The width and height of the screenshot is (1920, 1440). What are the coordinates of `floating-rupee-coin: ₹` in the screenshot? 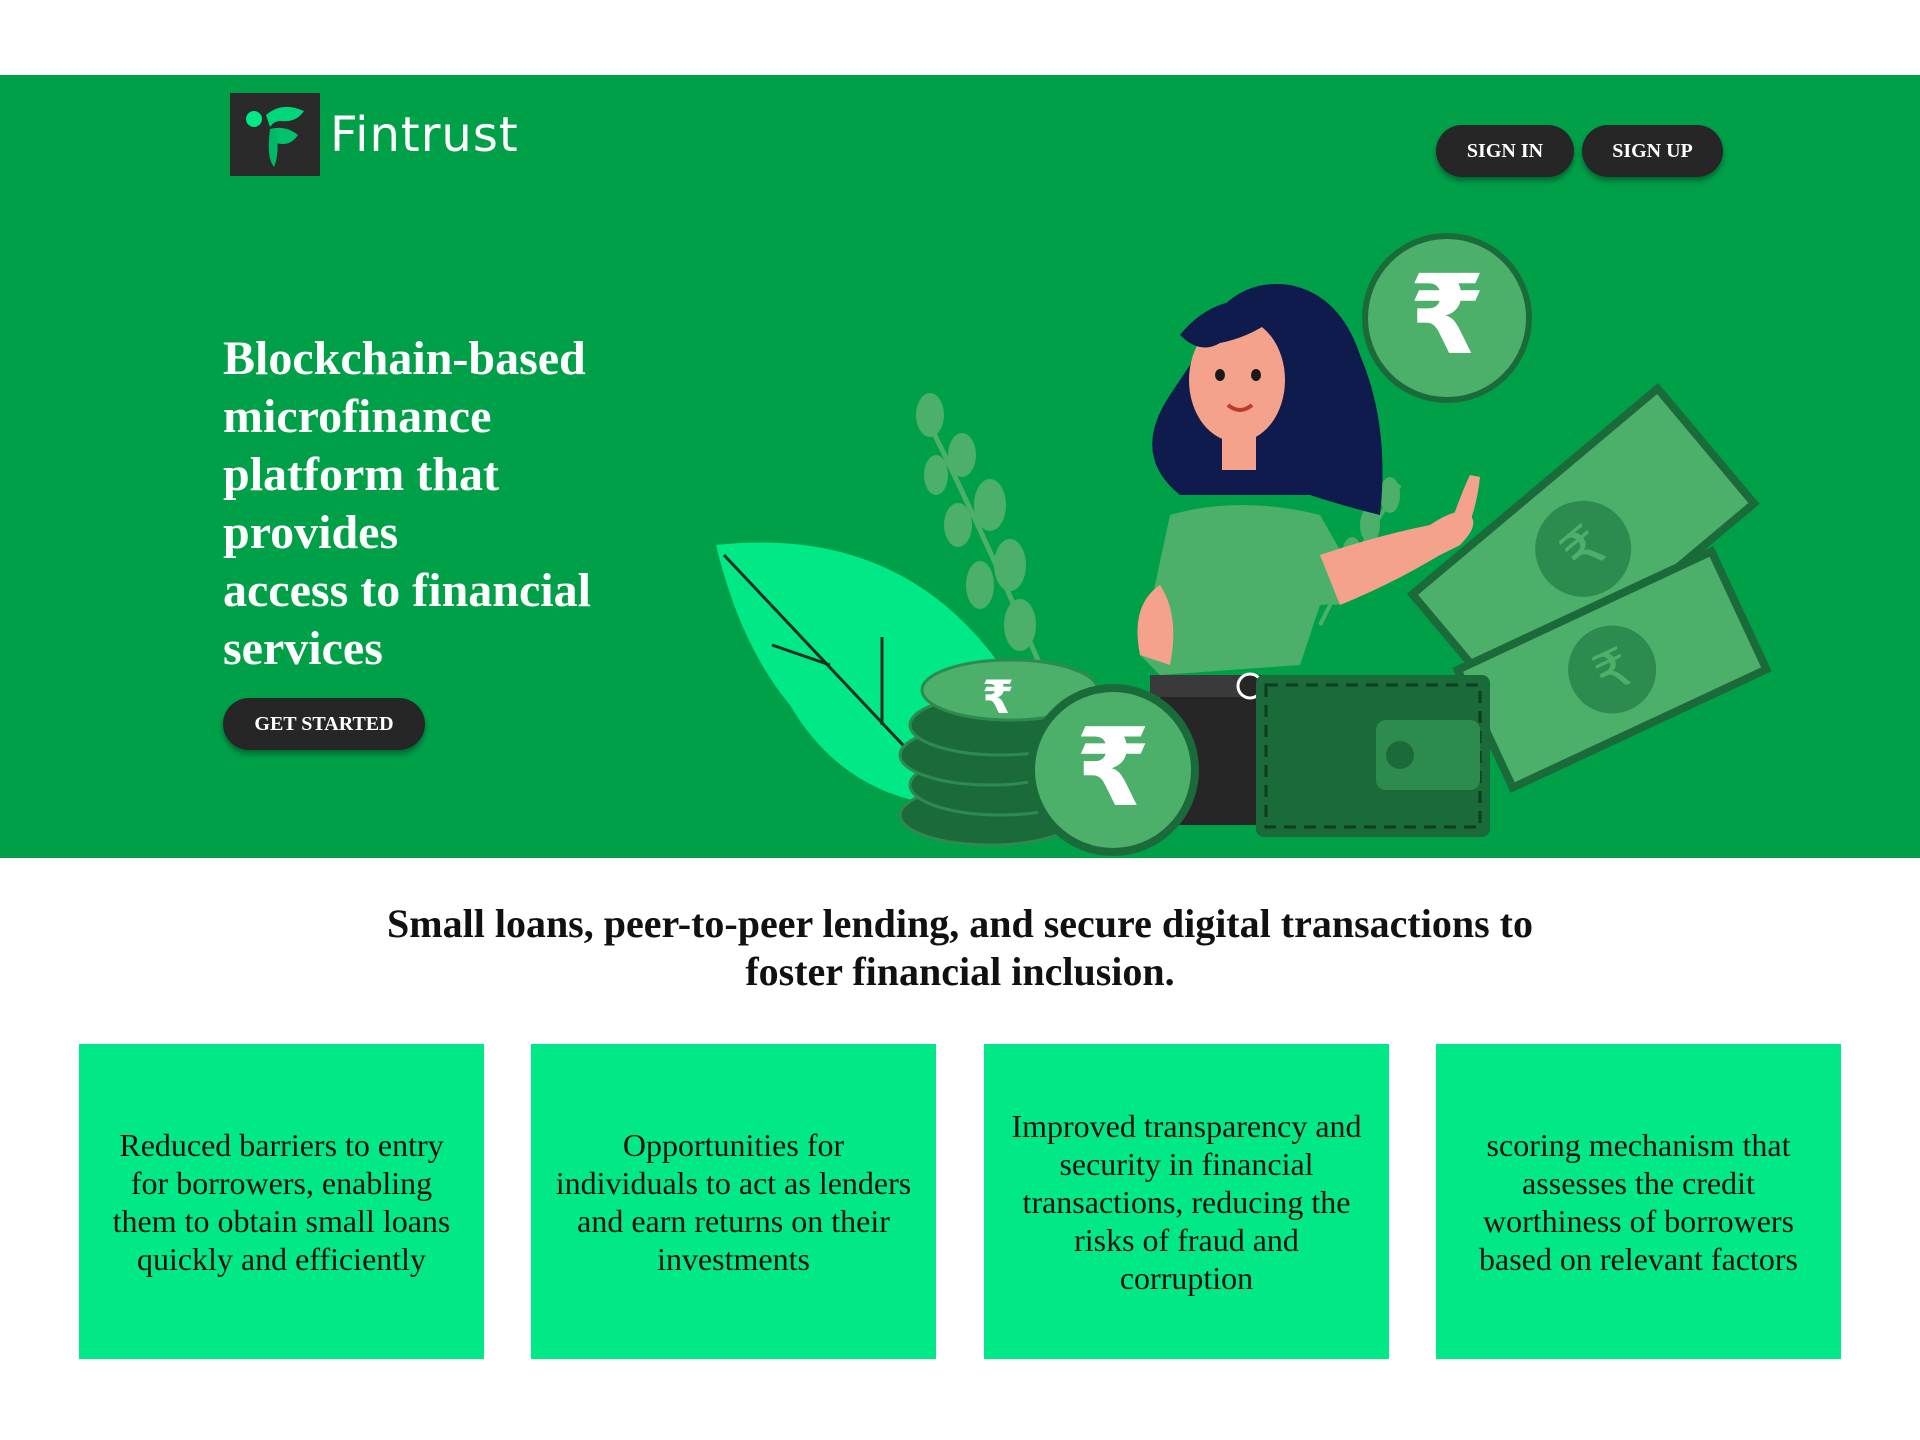 It's located at (1447, 318).